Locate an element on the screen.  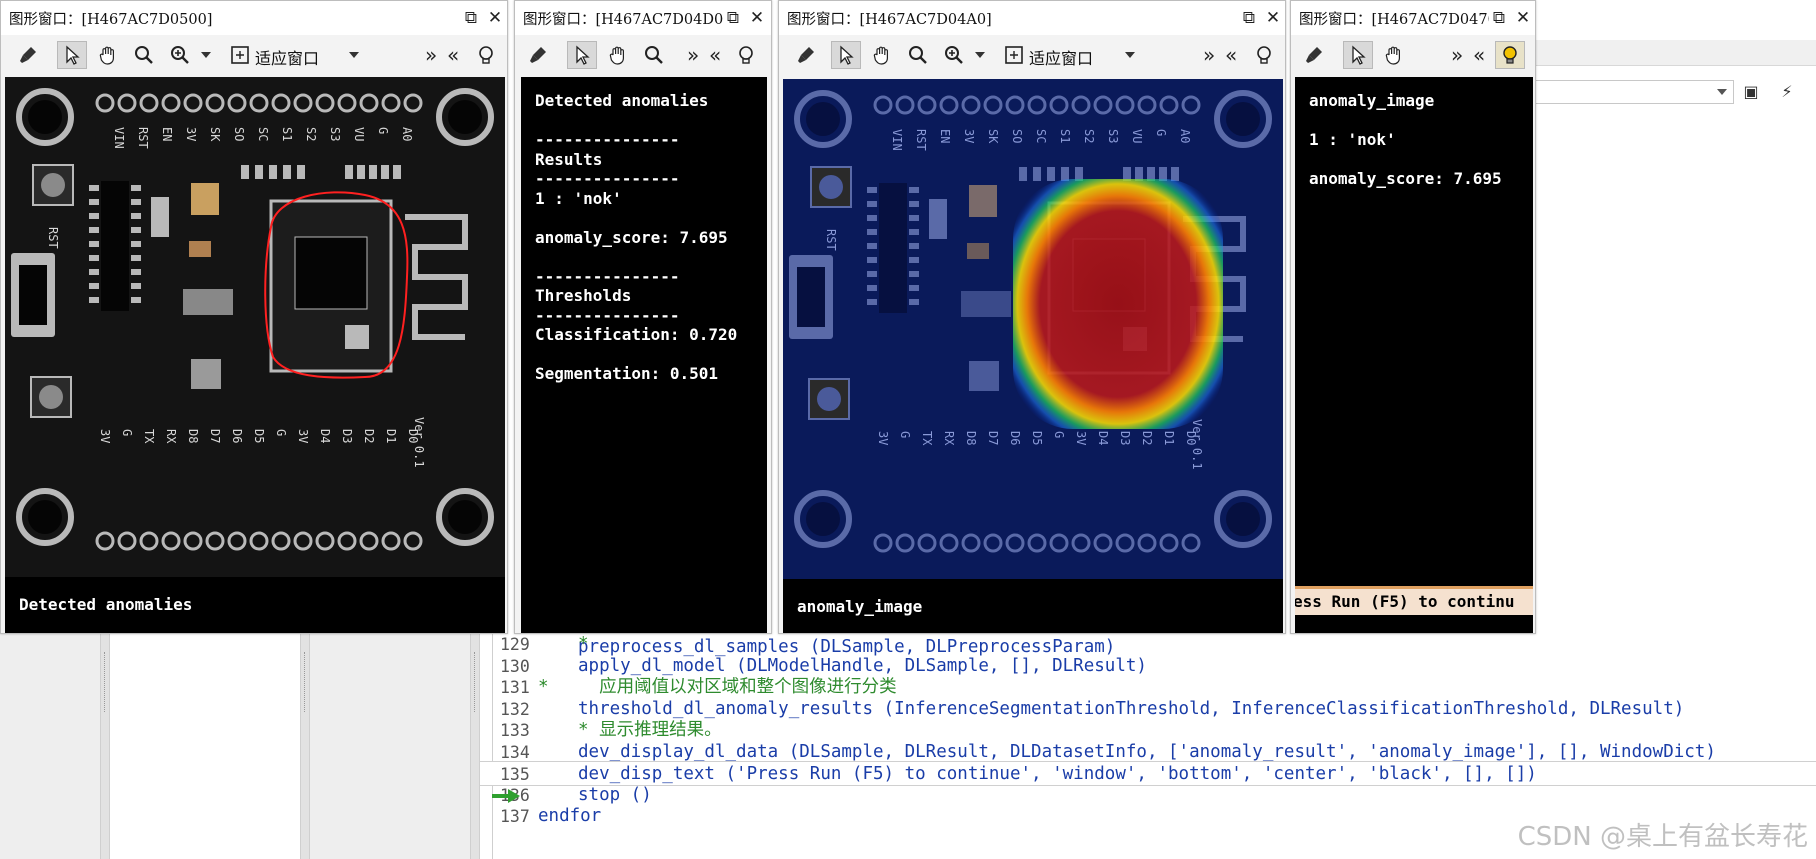
pcb-label: SC is located at coordinates (1041, 136).